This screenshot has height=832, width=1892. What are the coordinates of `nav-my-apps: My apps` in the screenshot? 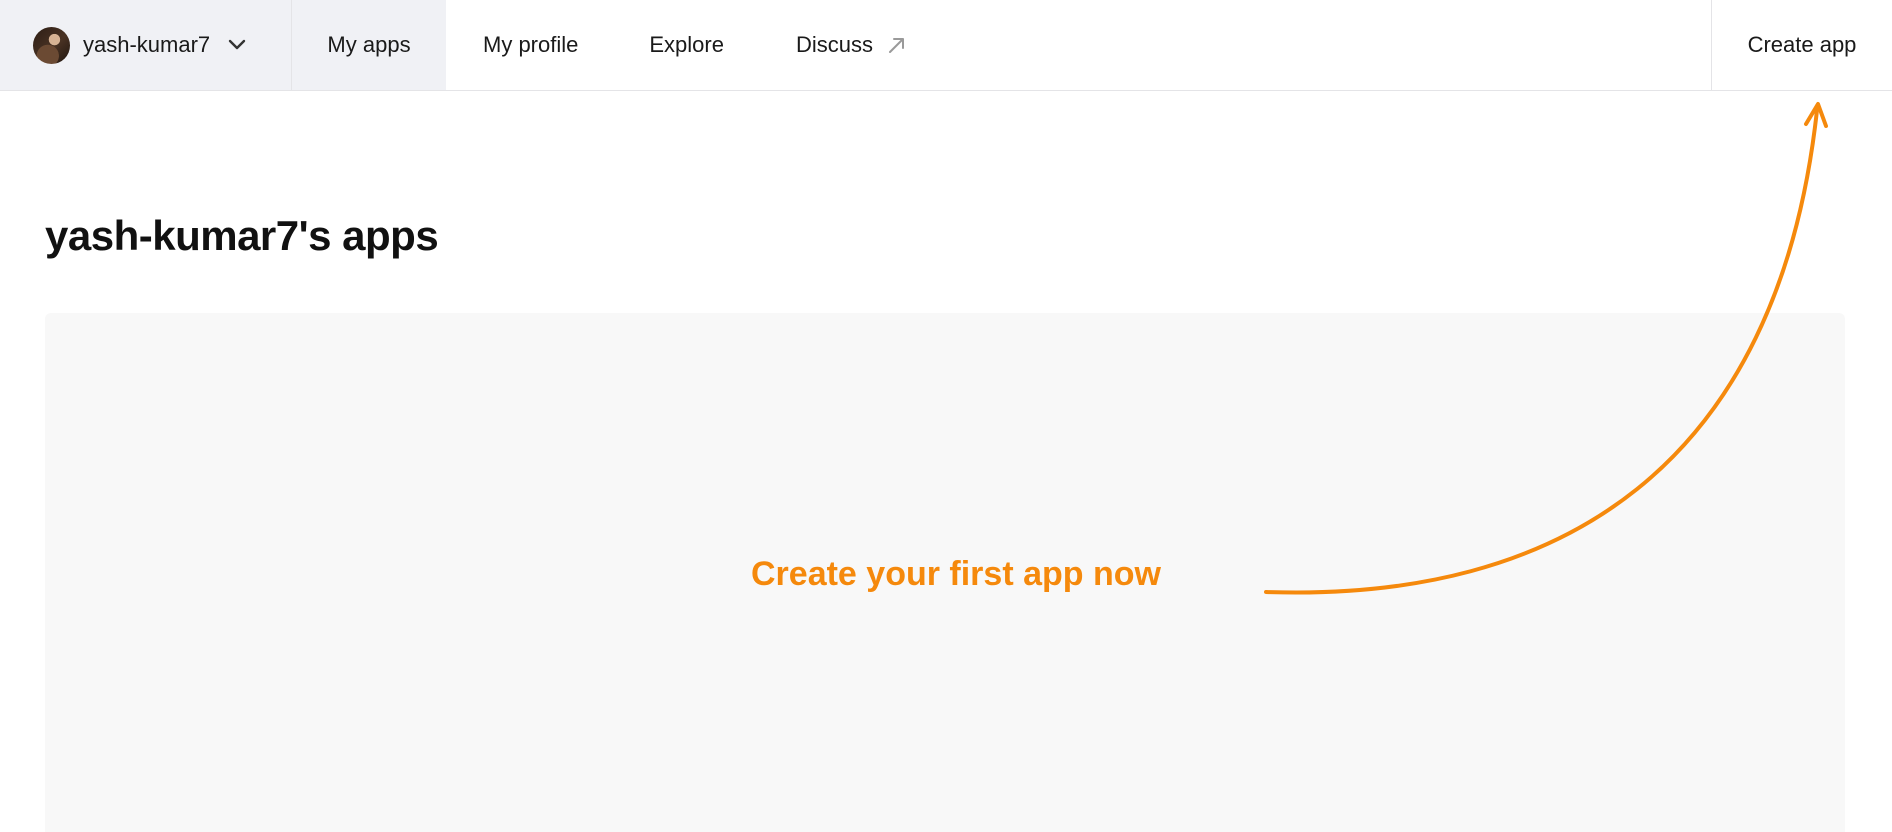 It's located at (369, 45).